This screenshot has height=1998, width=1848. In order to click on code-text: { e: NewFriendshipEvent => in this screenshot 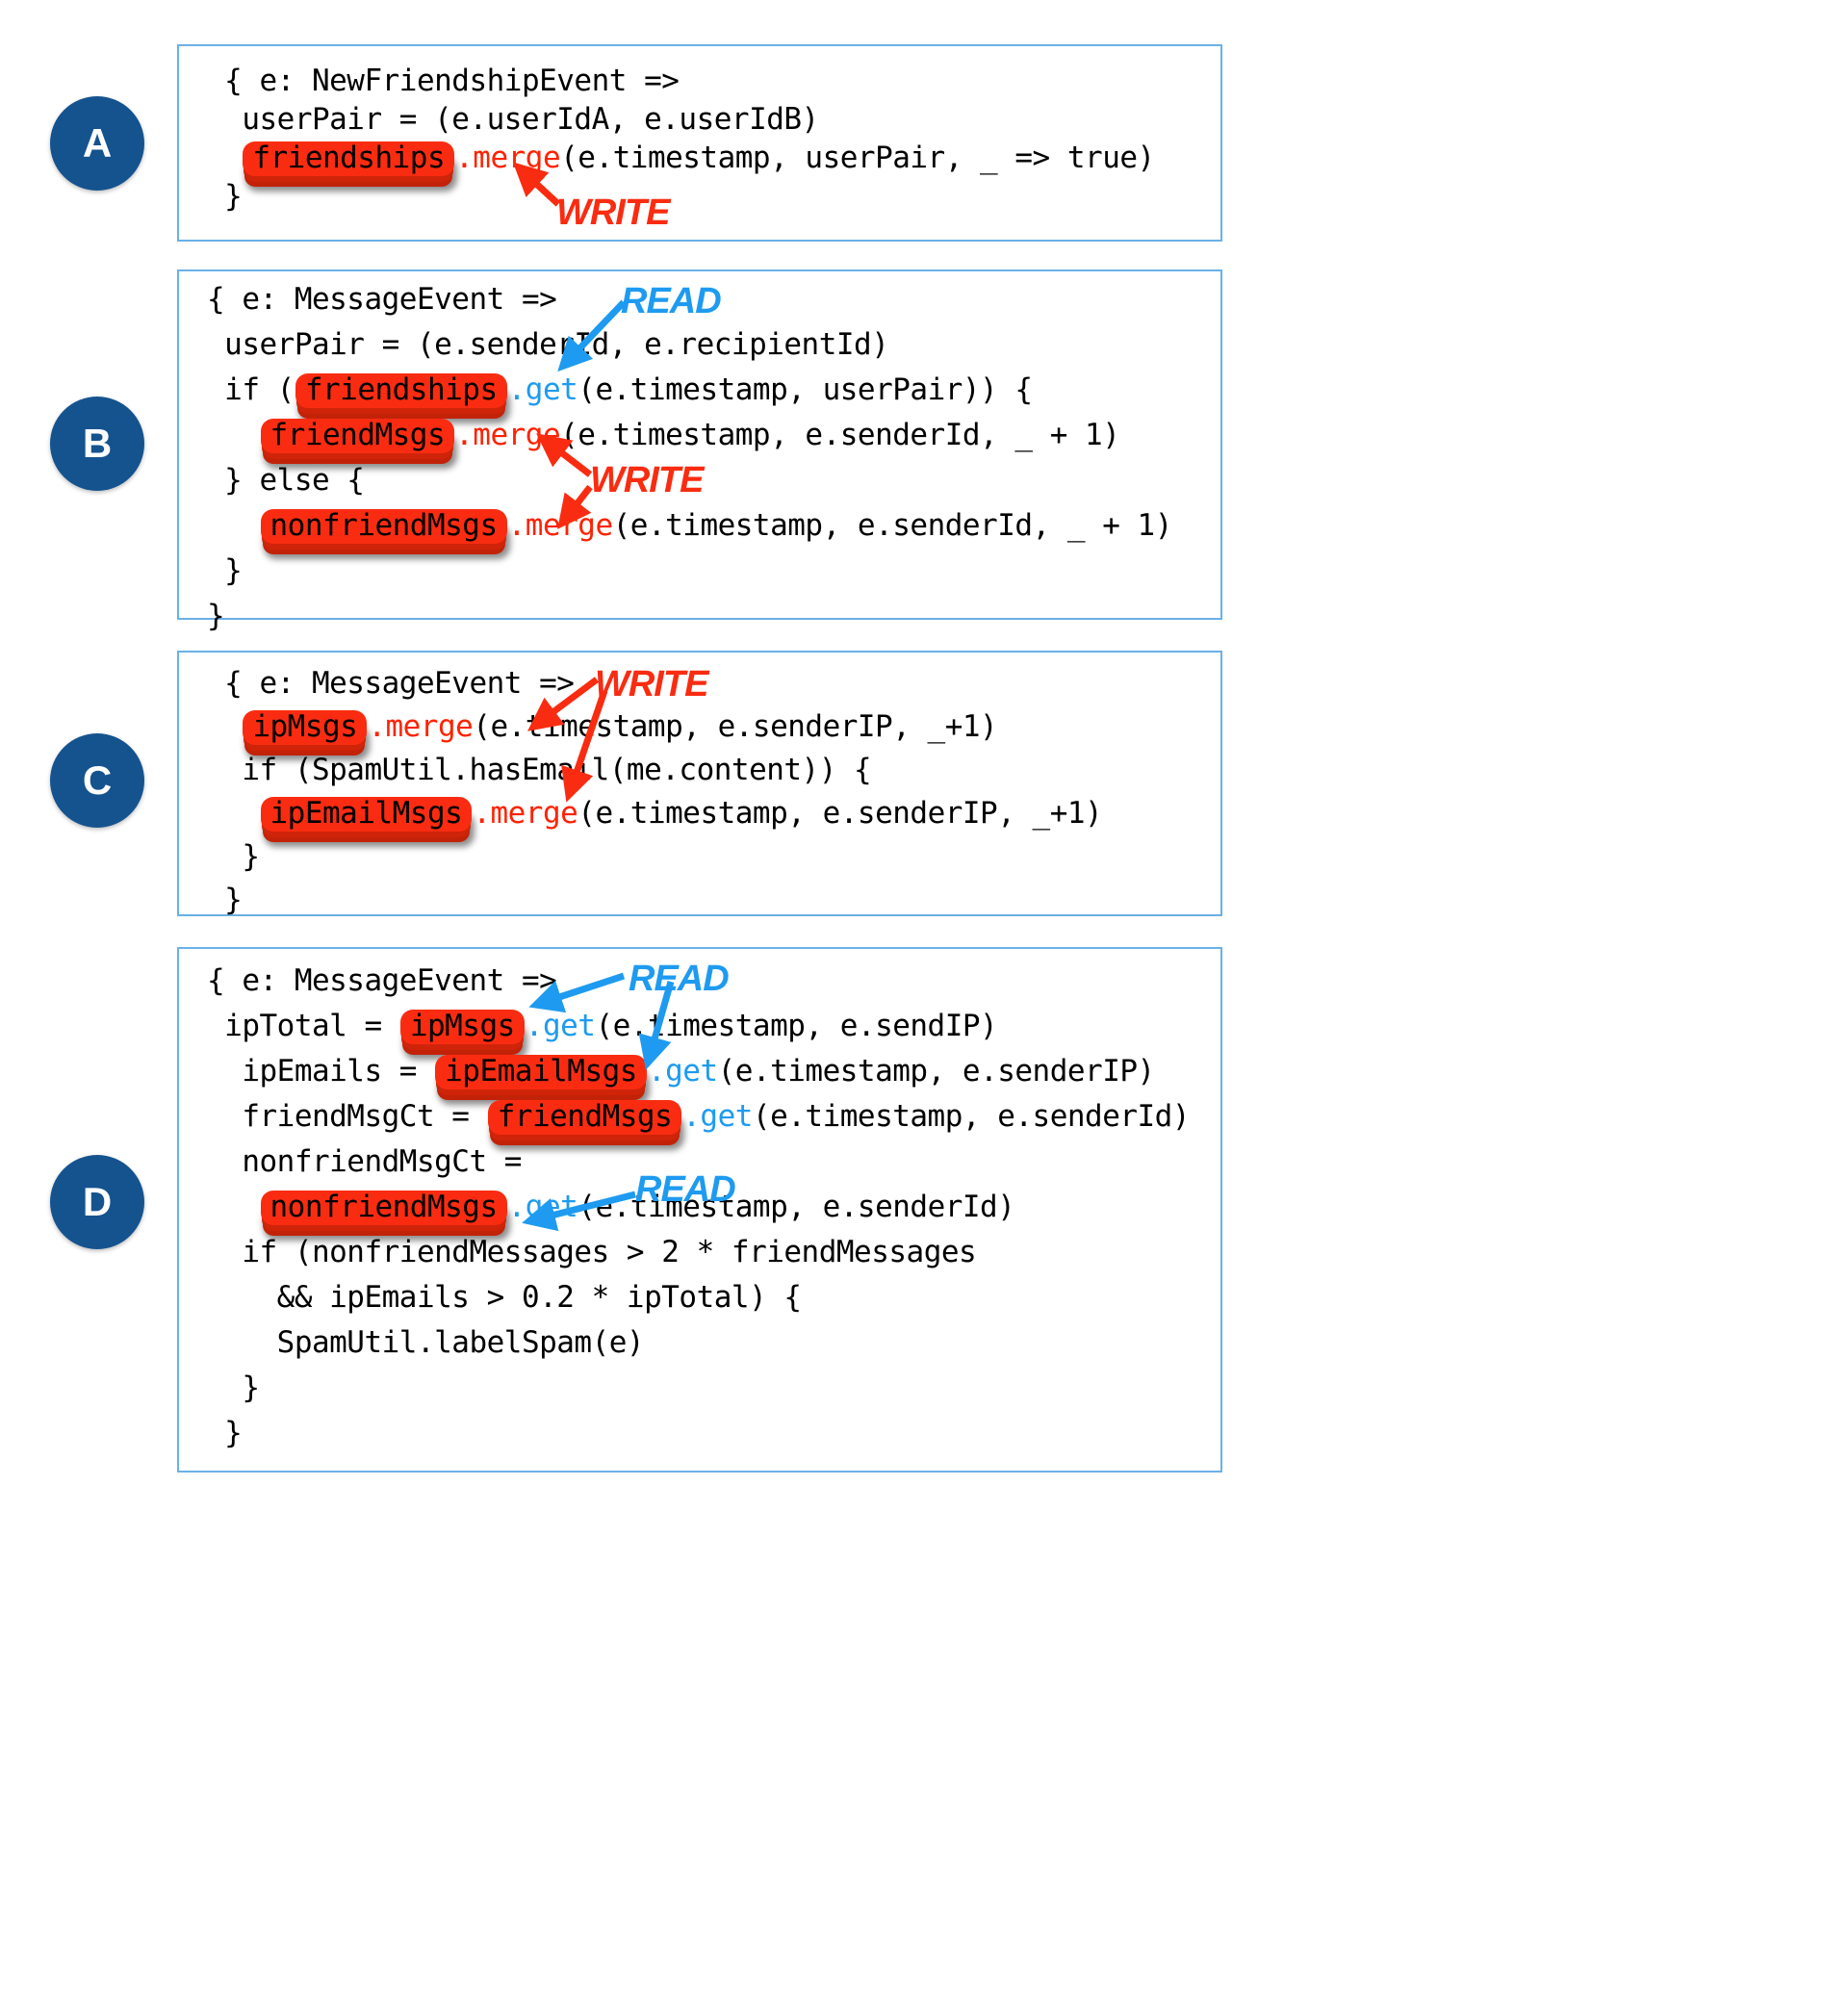, I will do `click(443, 81)`.